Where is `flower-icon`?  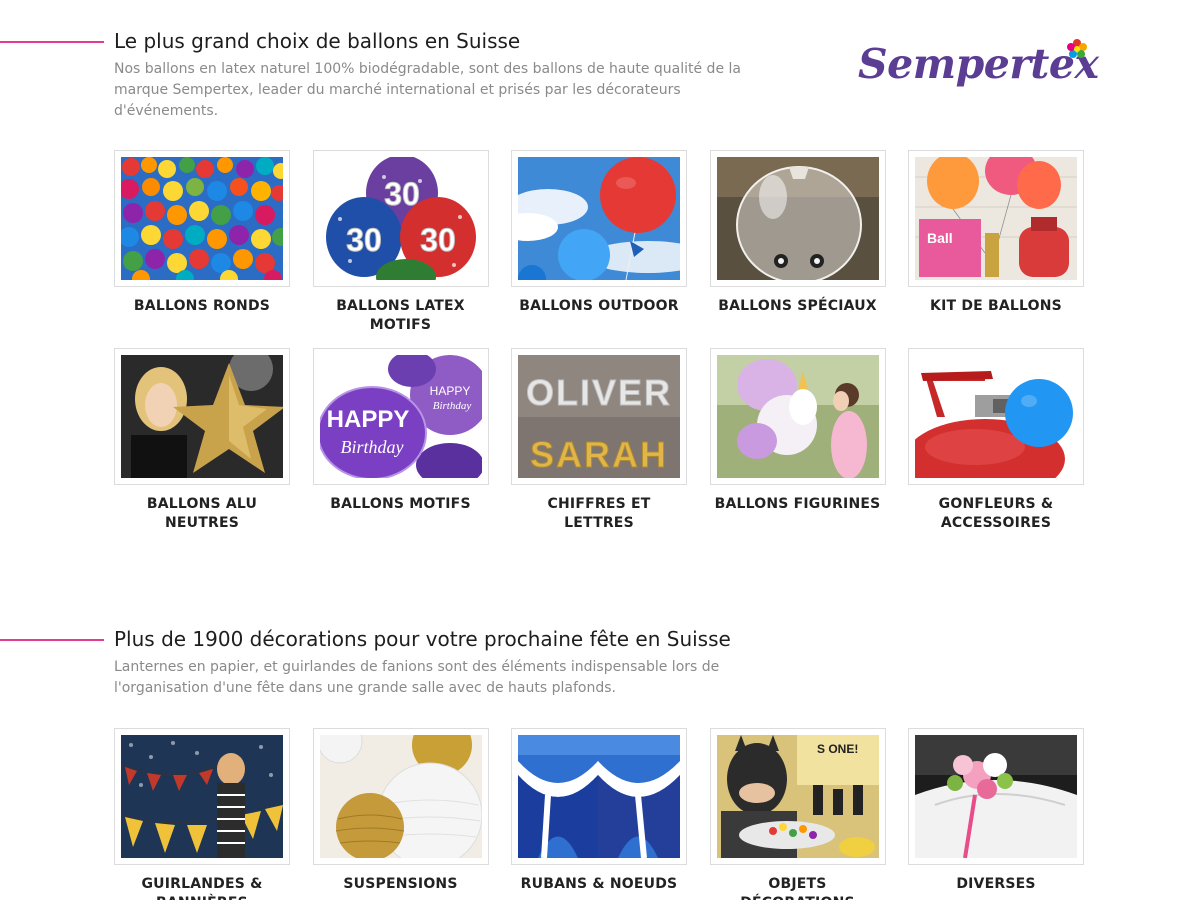 flower-icon is located at coordinates (1077, 48).